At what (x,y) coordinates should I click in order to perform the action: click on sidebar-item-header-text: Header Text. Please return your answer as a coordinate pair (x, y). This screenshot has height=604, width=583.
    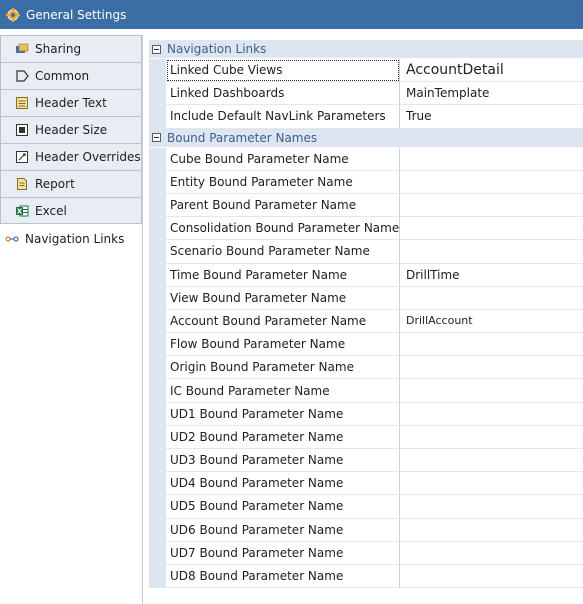
    Looking at the image, I should click on (71, 102).